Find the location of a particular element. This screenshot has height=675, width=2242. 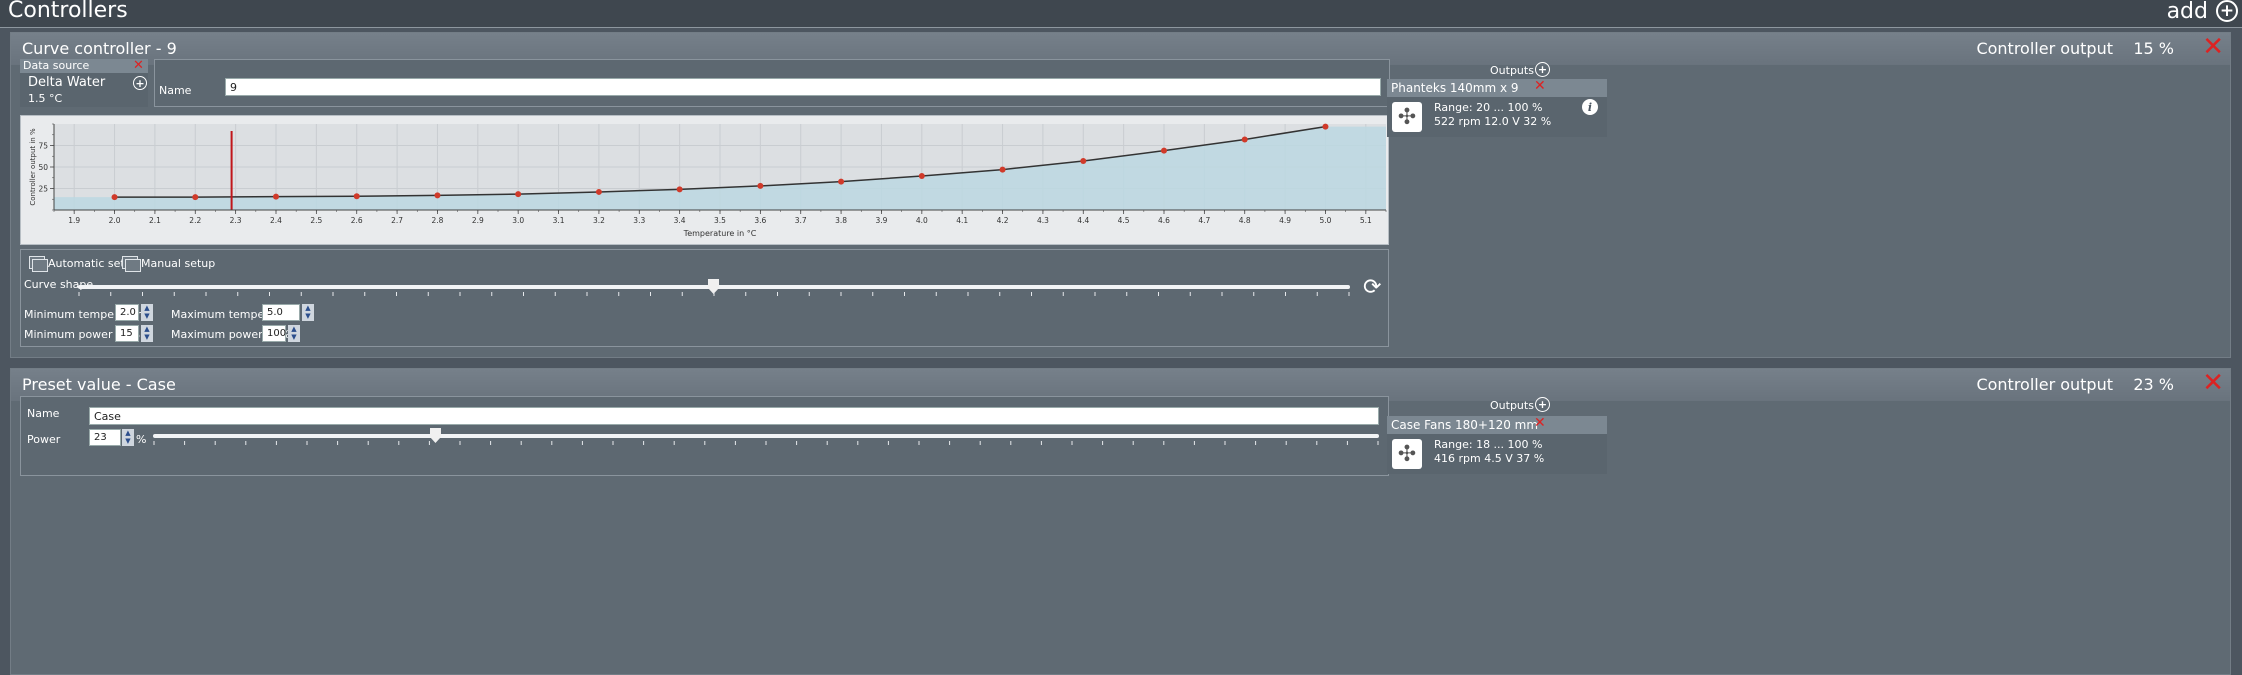

output-stats: 522 rpm 12.0 V 32 % is located at coordinates (1493, 121).